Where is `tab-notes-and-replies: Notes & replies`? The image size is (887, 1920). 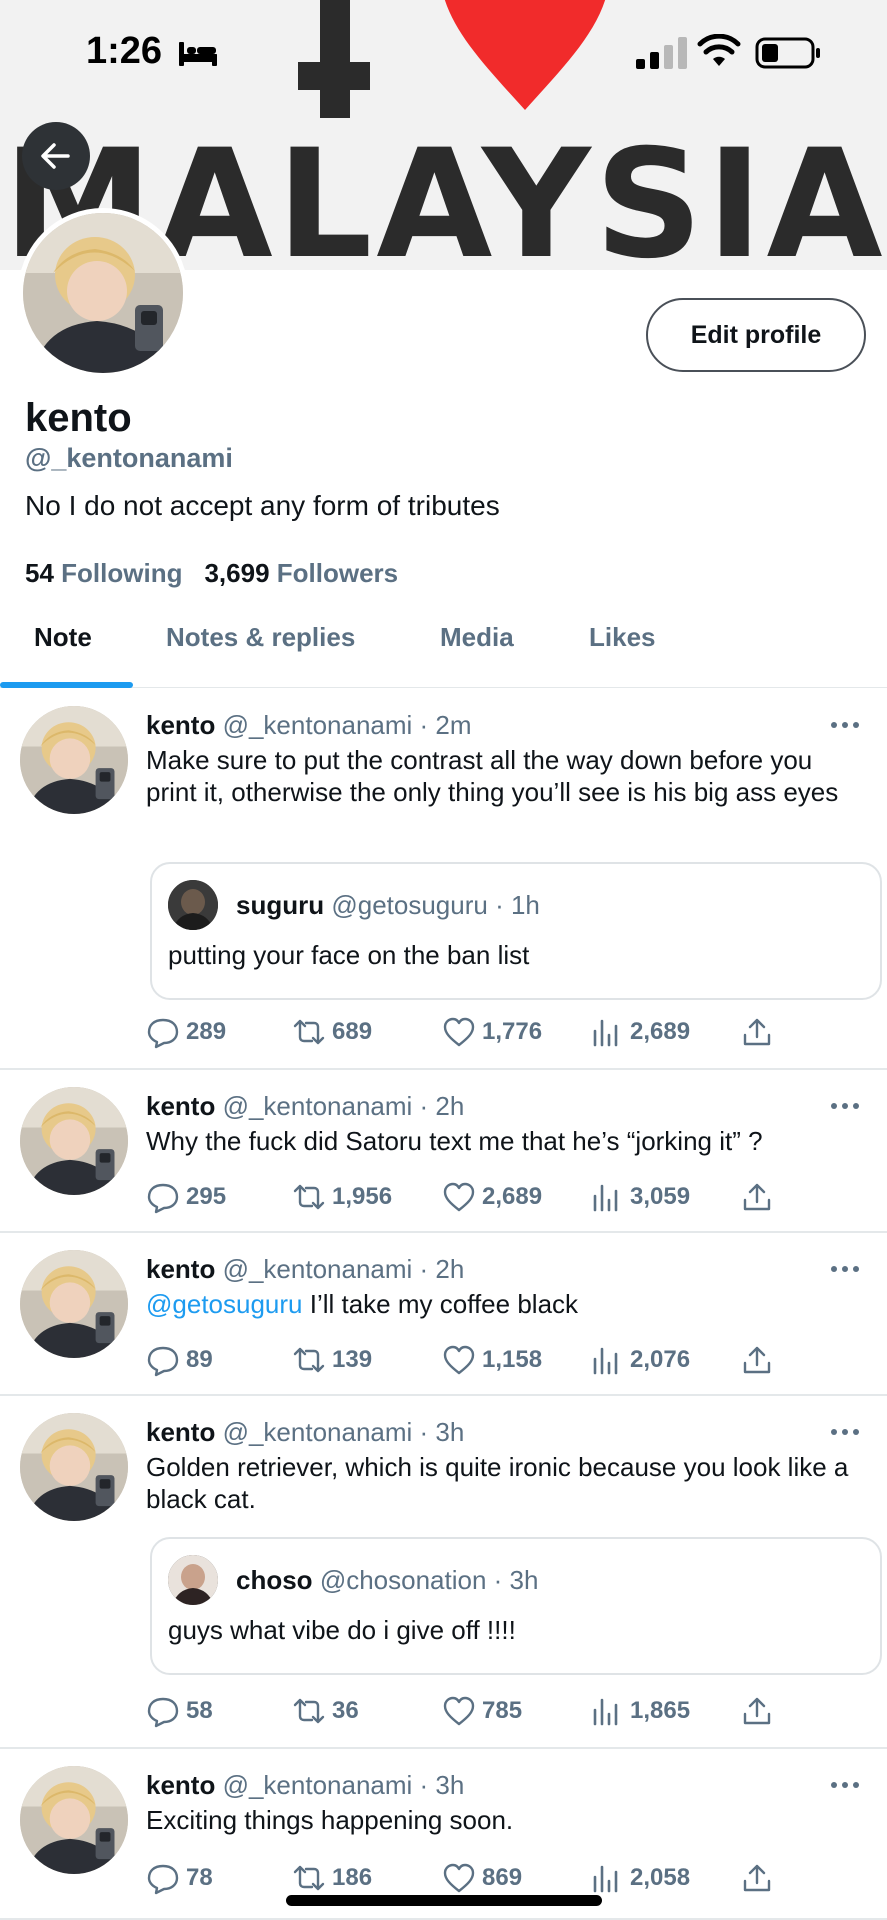 tab-notes-and-replies: Notes & replies is located at coordinates (260, 637).